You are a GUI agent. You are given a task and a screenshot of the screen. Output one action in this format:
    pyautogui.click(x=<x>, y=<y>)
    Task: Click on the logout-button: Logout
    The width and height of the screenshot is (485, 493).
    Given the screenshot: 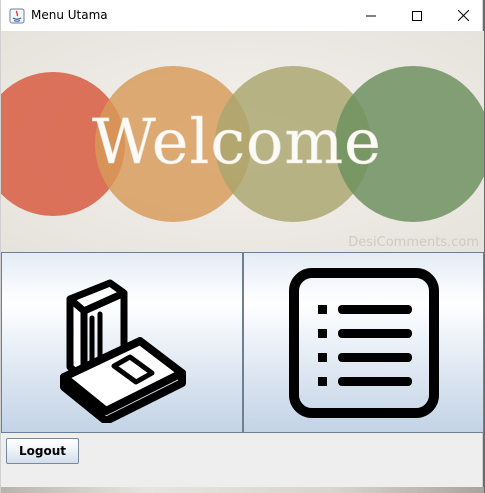 What is the action you would take?
    pyautogui.click(x=42, y=451)
    